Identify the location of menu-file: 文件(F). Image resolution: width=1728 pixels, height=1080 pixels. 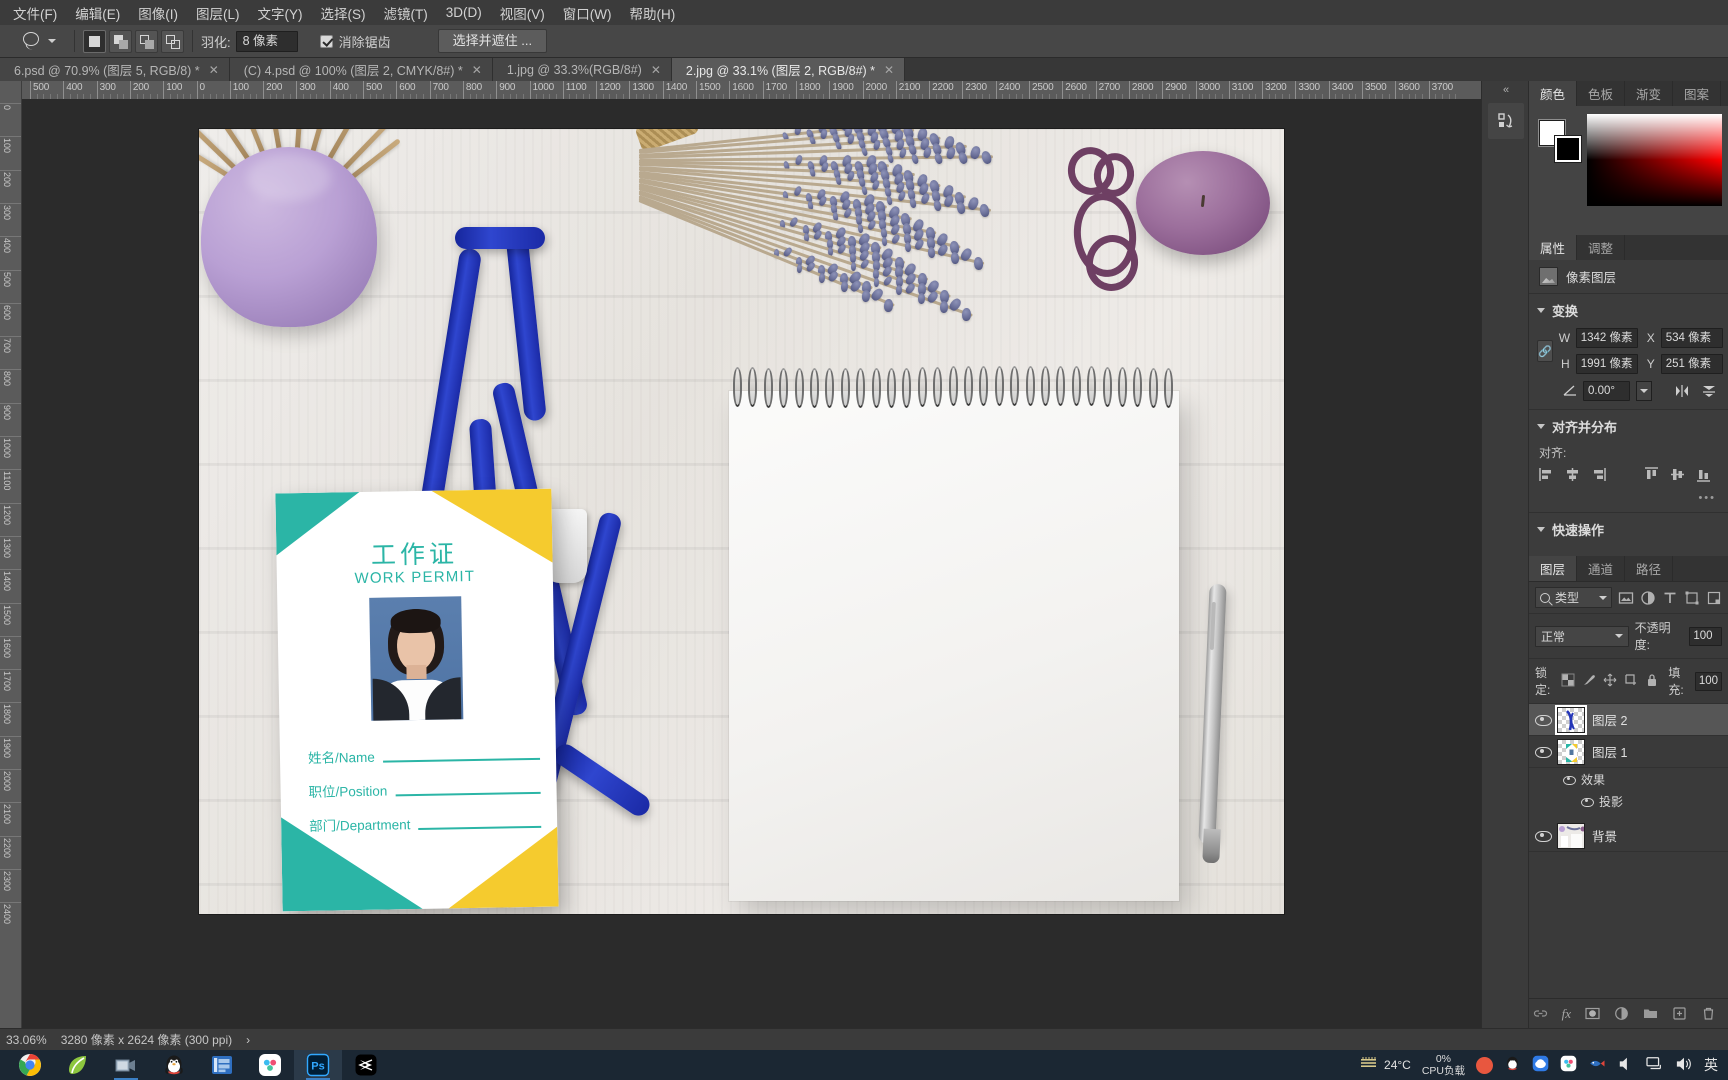
(35, 13).